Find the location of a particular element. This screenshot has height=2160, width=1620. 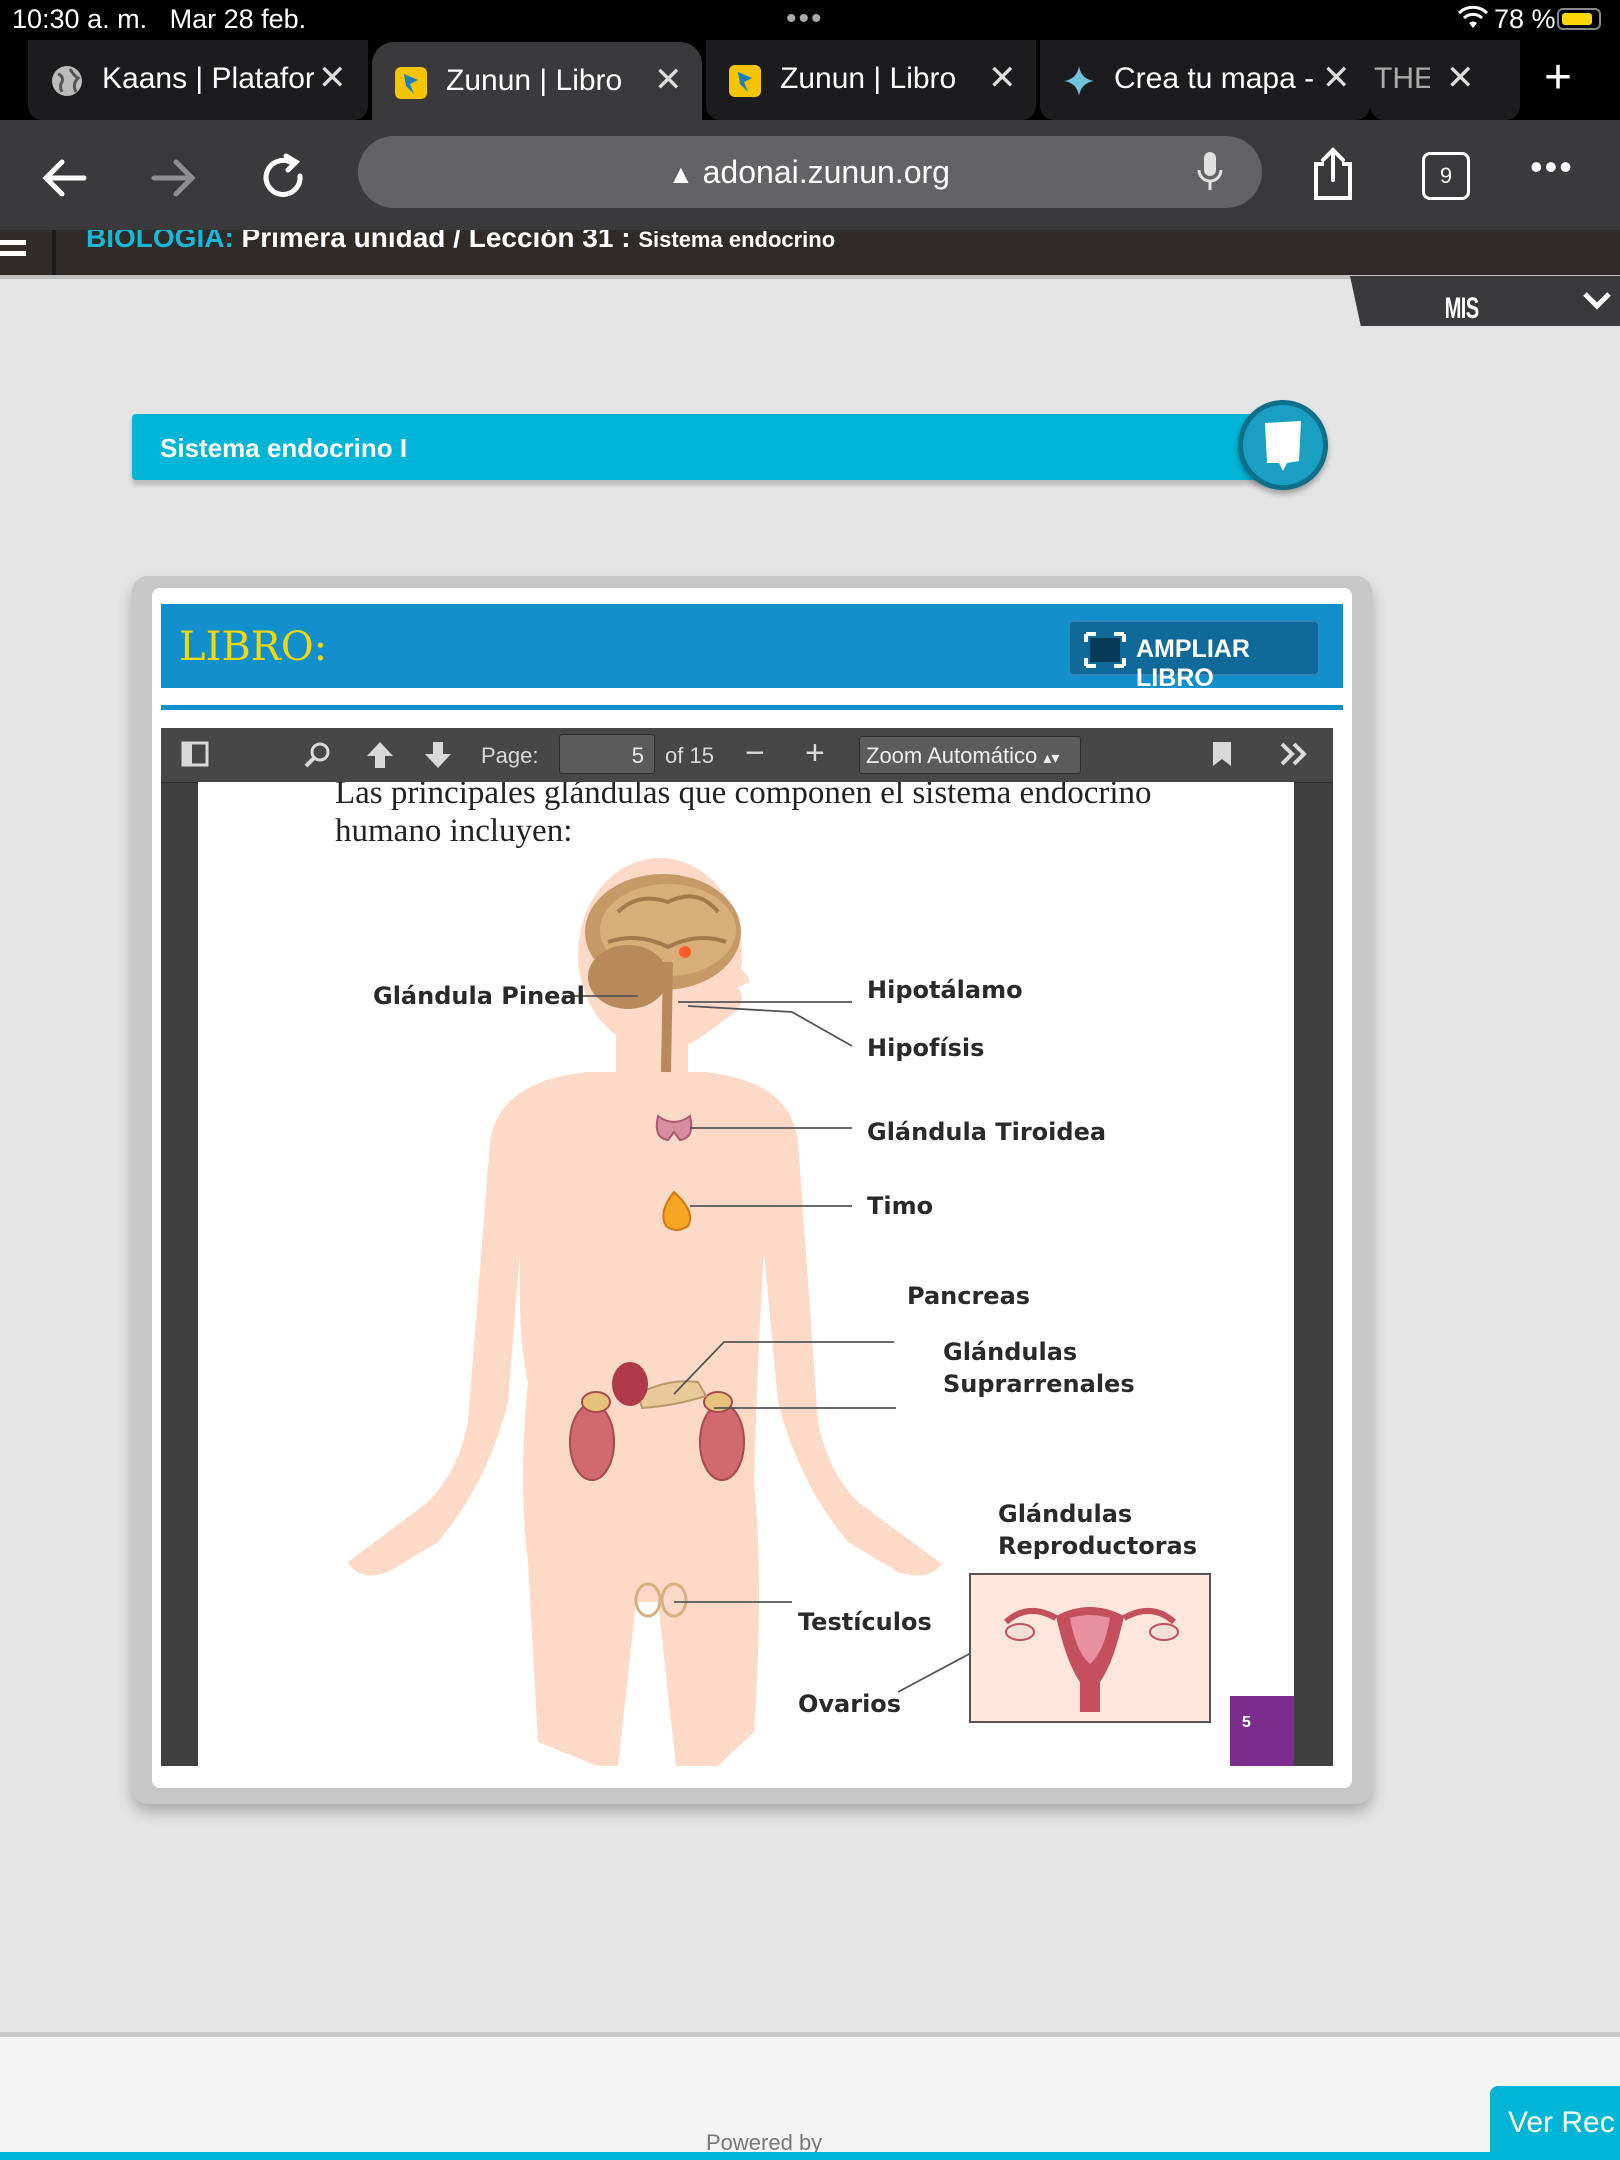

status-time: 10:30 a. m. Mar 28 feb. is located at coordinates (159, 19).